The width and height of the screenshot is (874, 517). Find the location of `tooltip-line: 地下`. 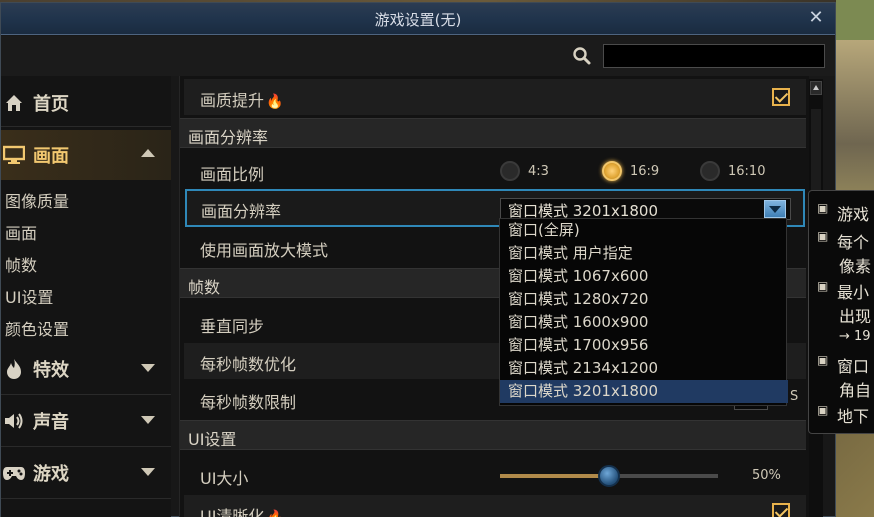

tooltip-line: 地下 is located at coordinates (853, 416).